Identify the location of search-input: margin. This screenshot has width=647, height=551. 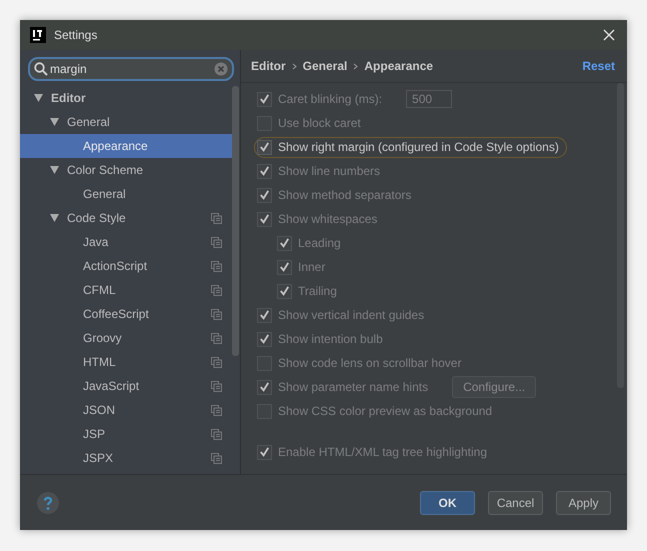
(131, 69).